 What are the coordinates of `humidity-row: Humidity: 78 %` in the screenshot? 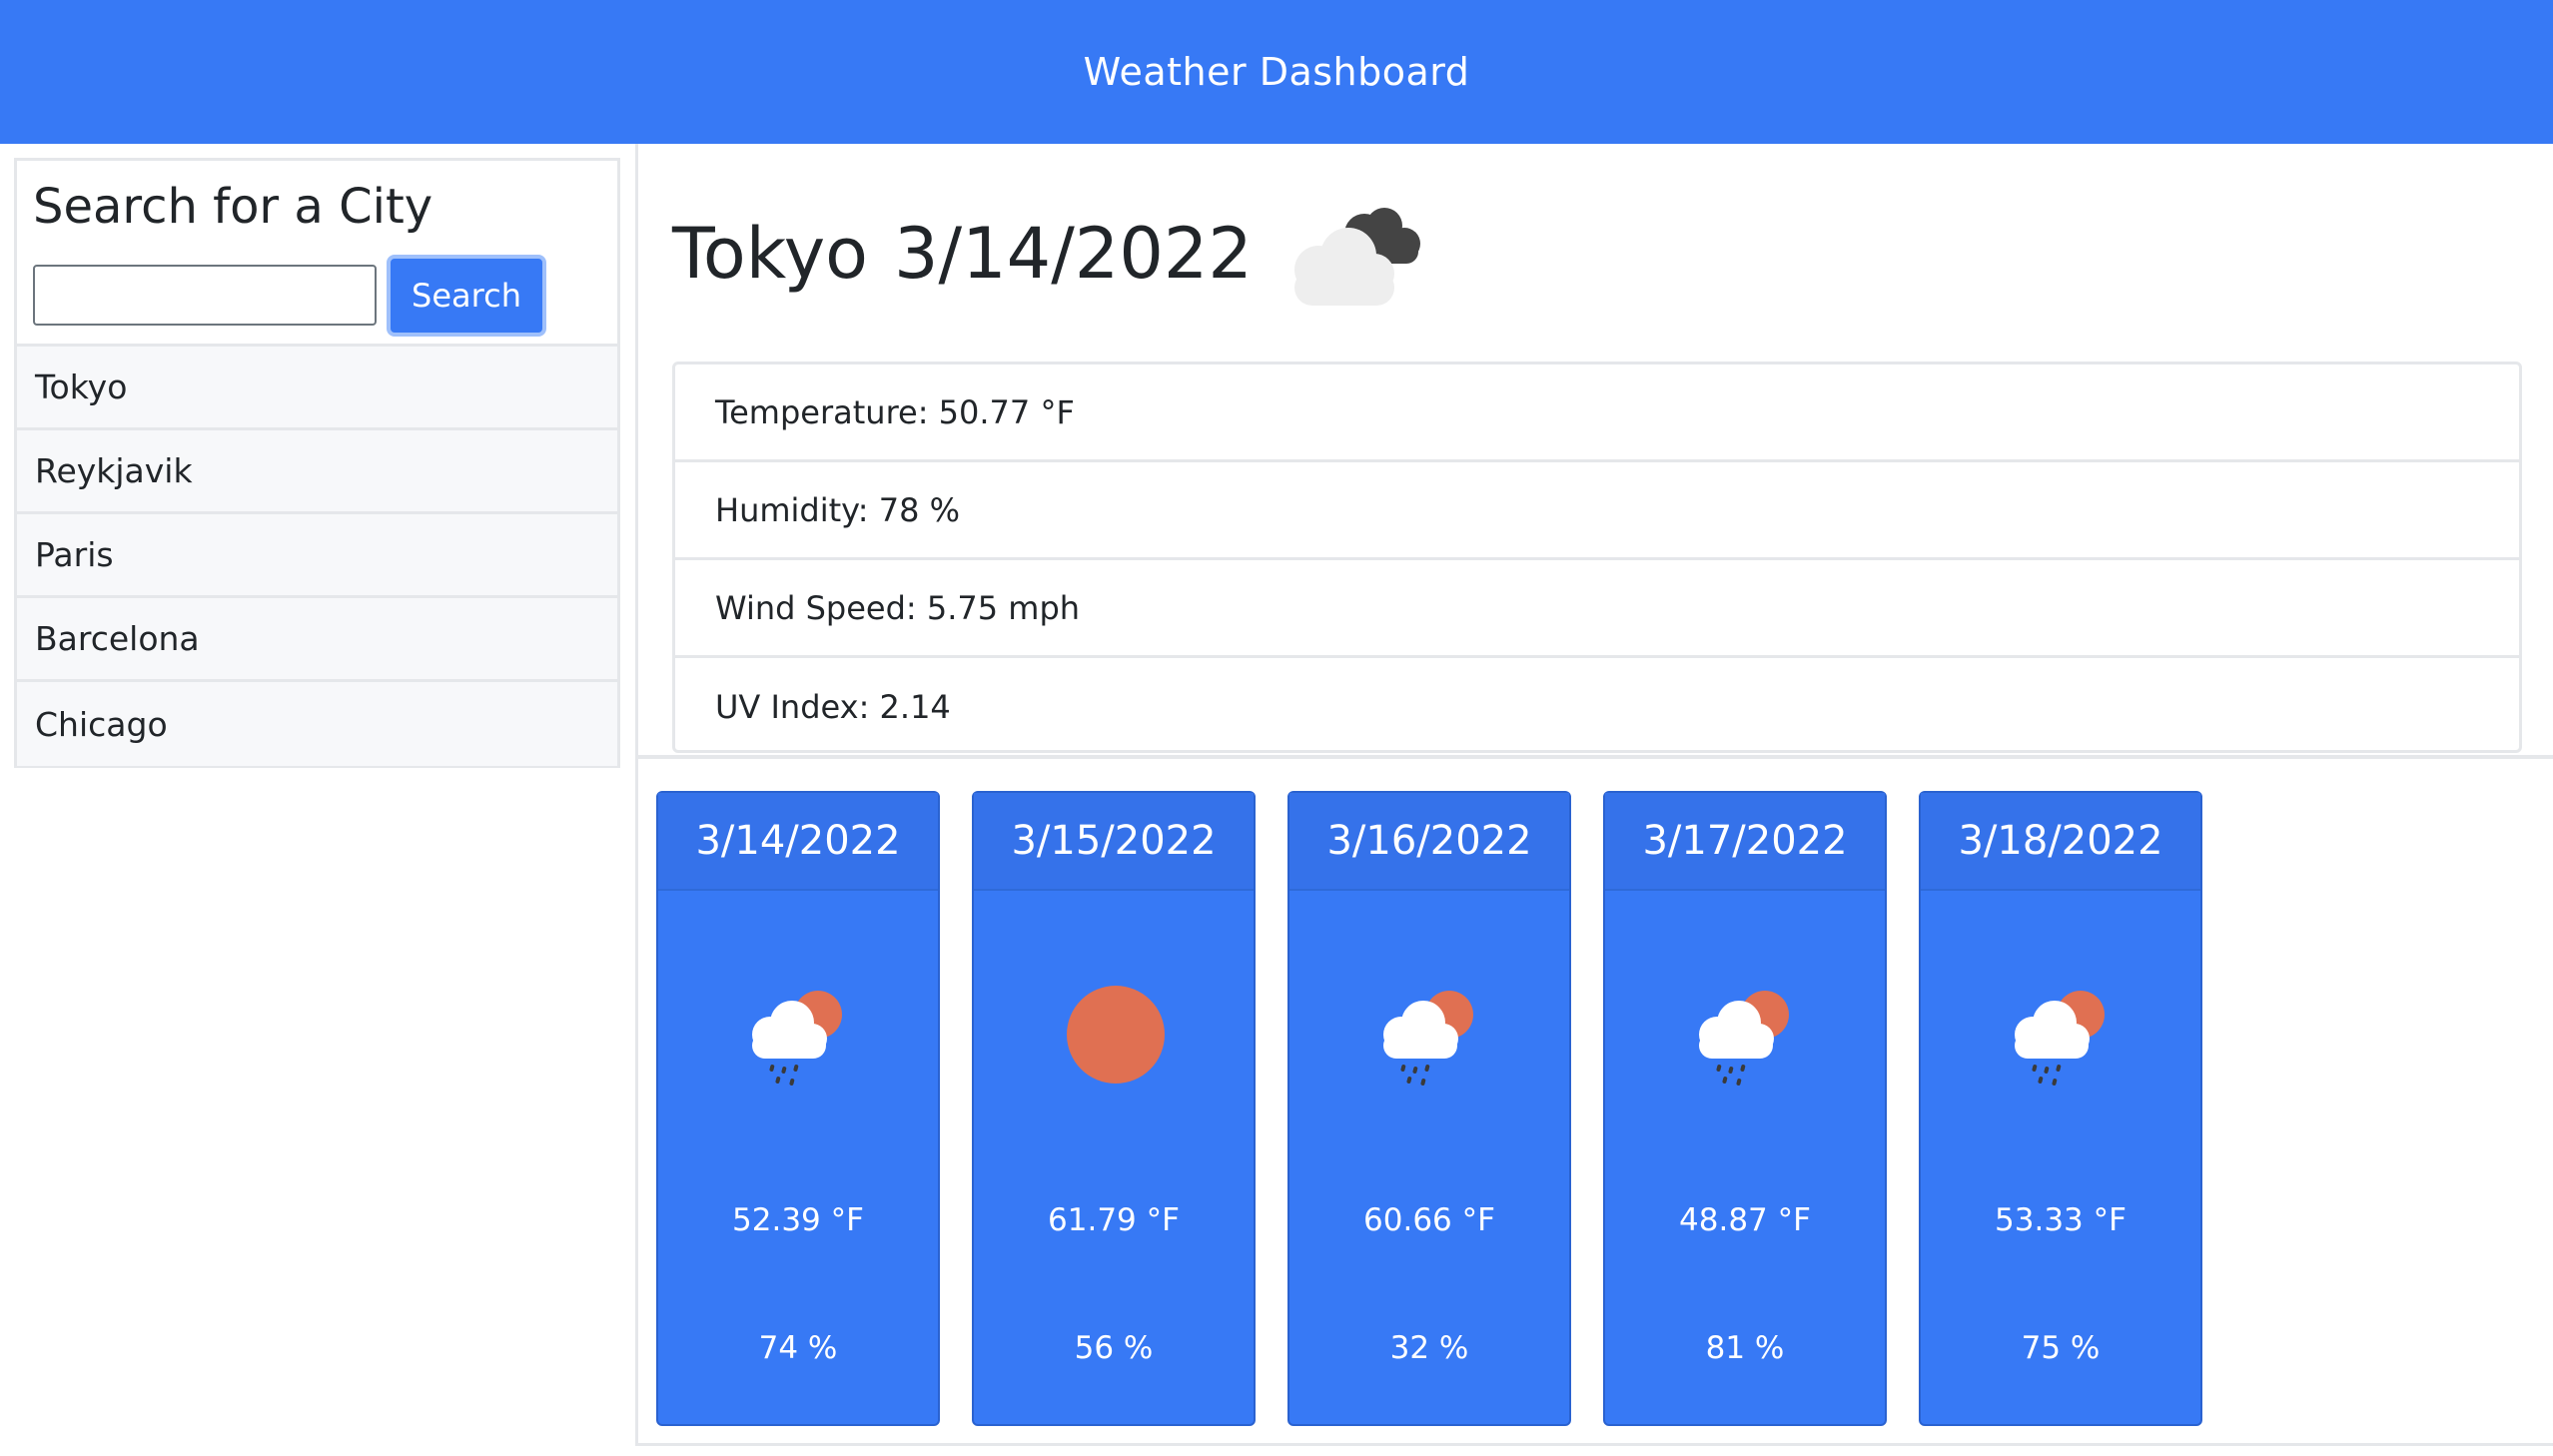 It's located at (1597, 511).